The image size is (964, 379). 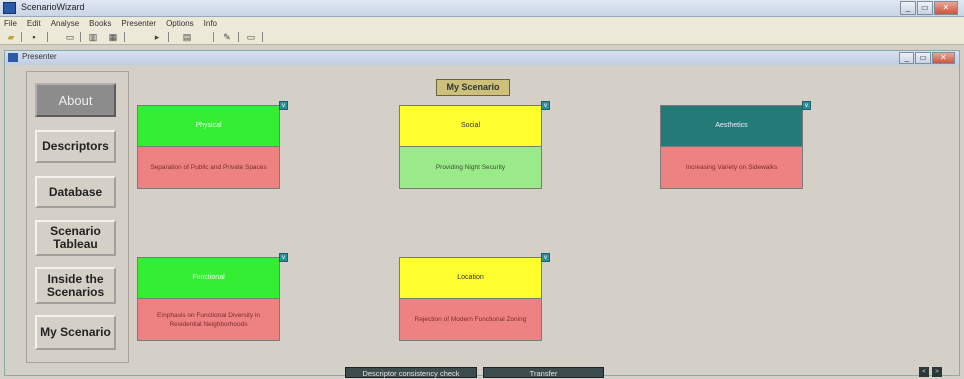 What do you see at coordinates (180, 23) in the screenshot?
I see `menu-options: Options` at bounding box center [180, 23].